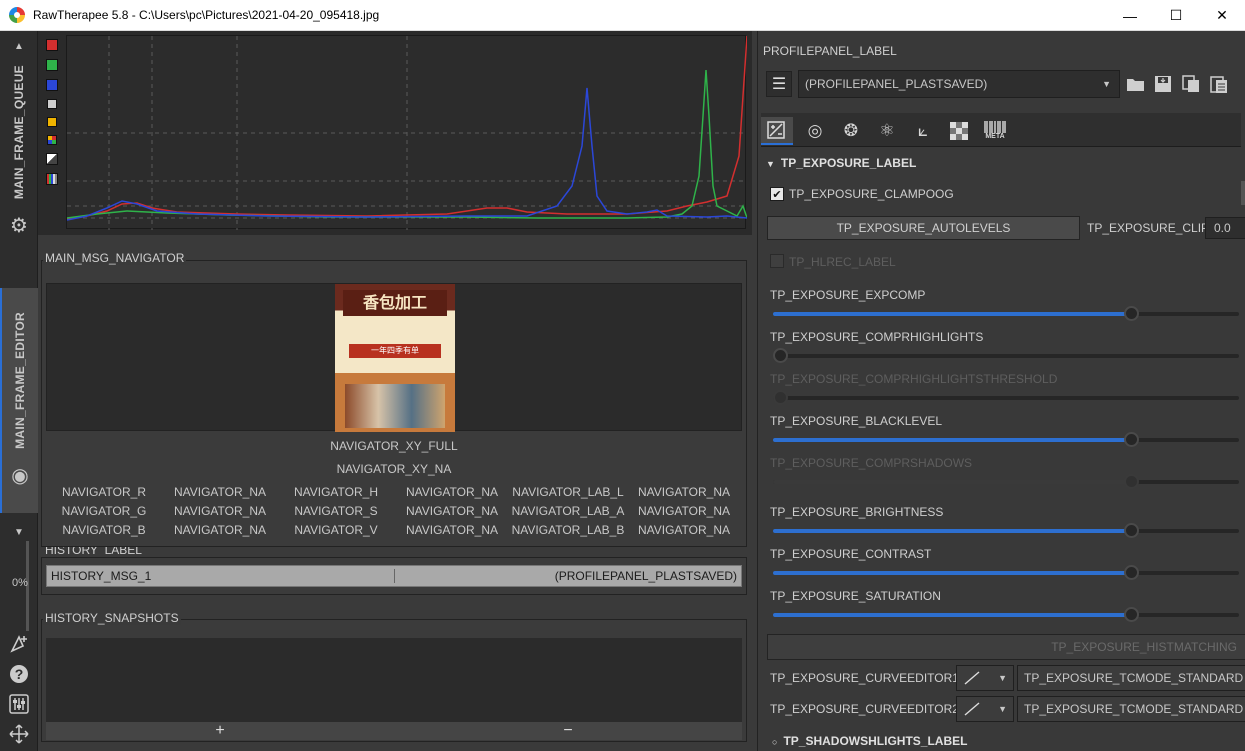 This screenshot has height=751, width=1245. I want to click on histogram-raw-toggle, so click(52, 140).